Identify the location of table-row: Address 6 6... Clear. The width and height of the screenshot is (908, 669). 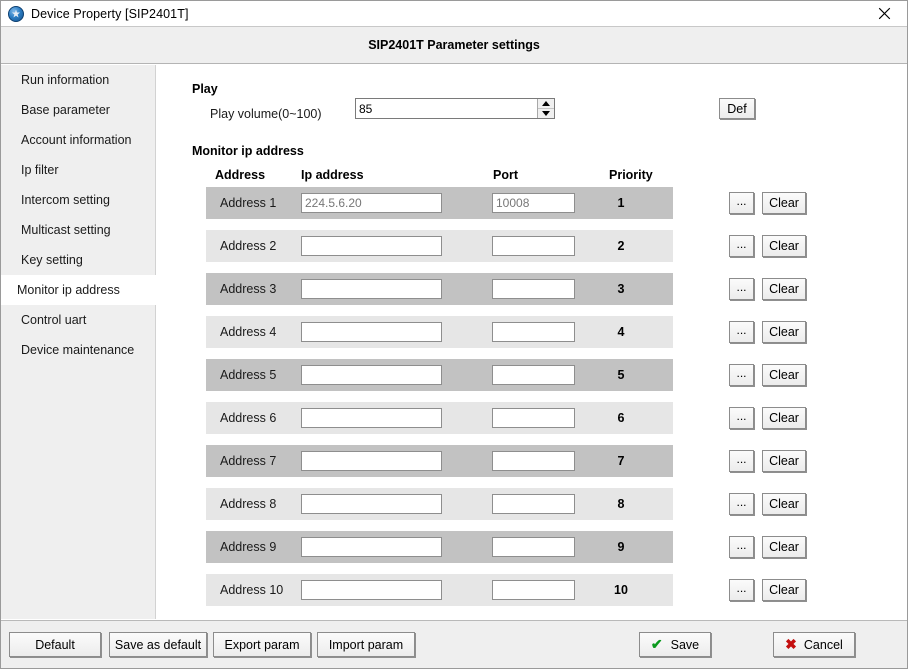
(506, 418).